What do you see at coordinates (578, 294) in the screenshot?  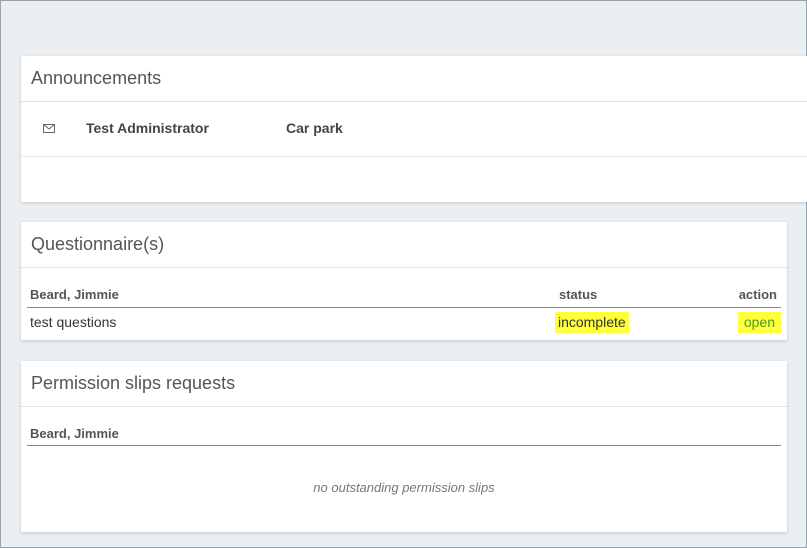 I see `status-header: status` at bounding box center [578, 294].